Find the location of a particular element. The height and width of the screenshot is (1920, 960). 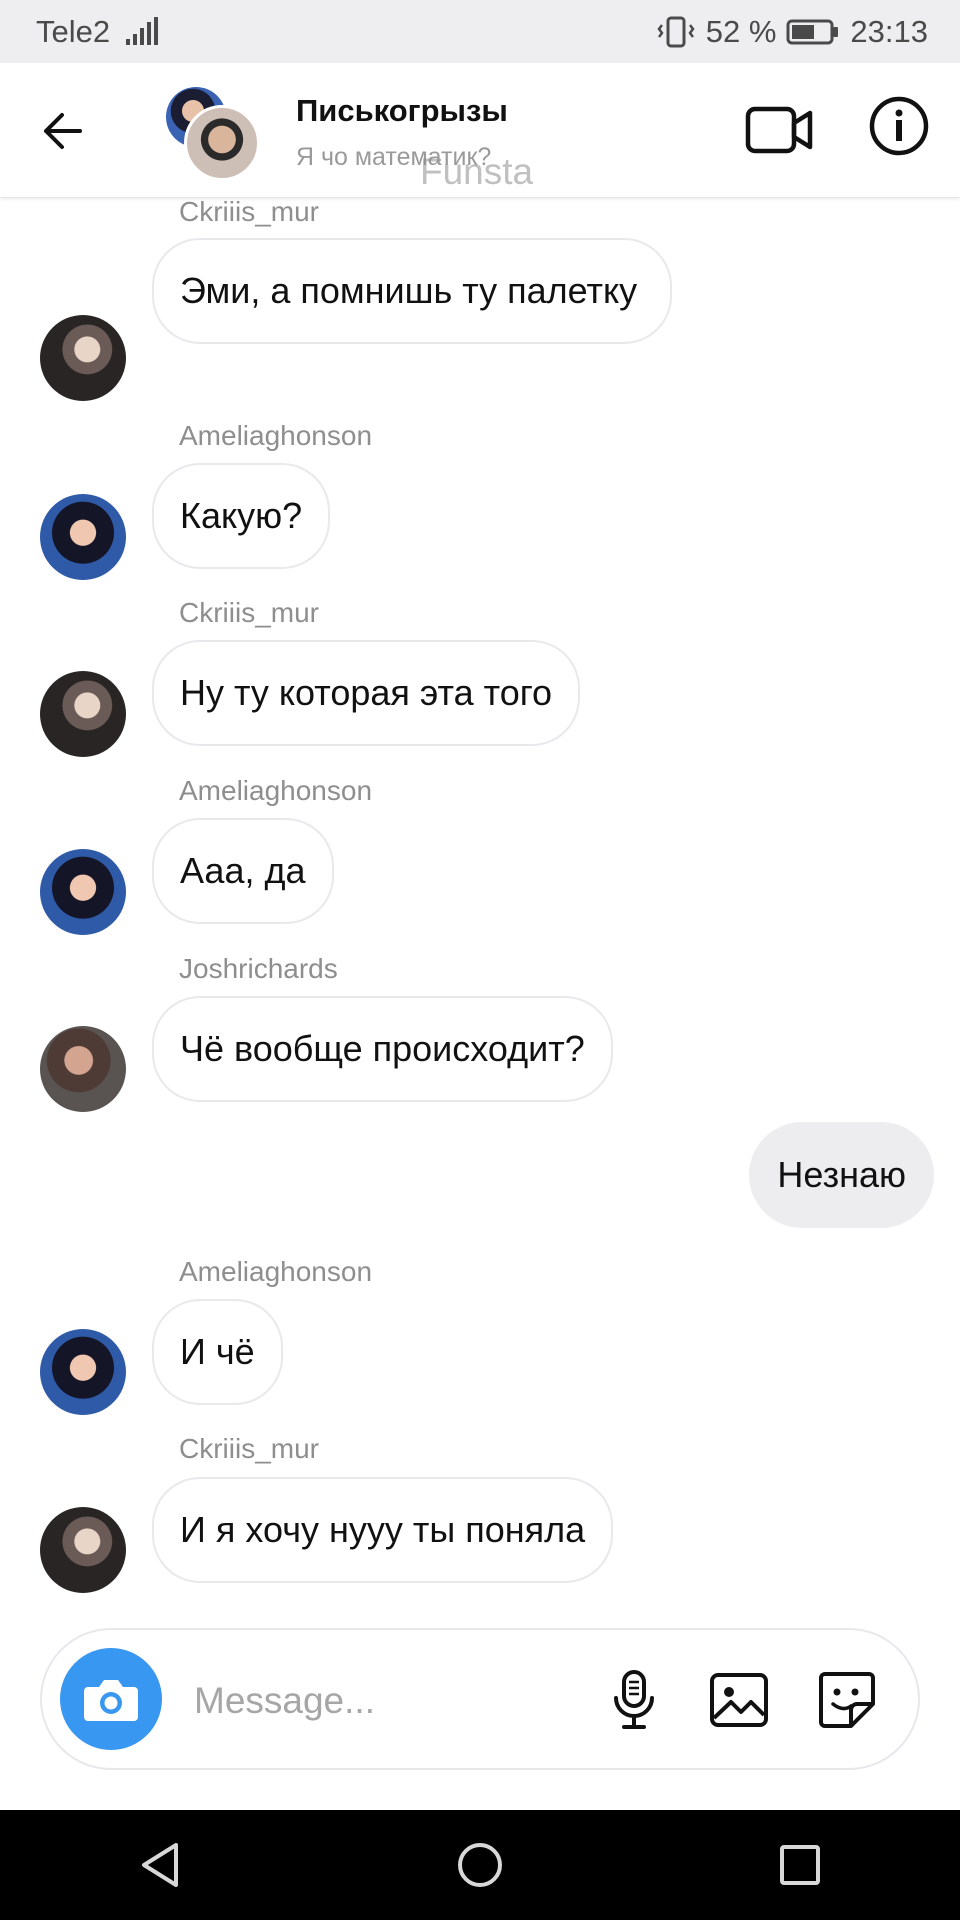

message-bubble: Какую? is located at coordinates (241, 516).